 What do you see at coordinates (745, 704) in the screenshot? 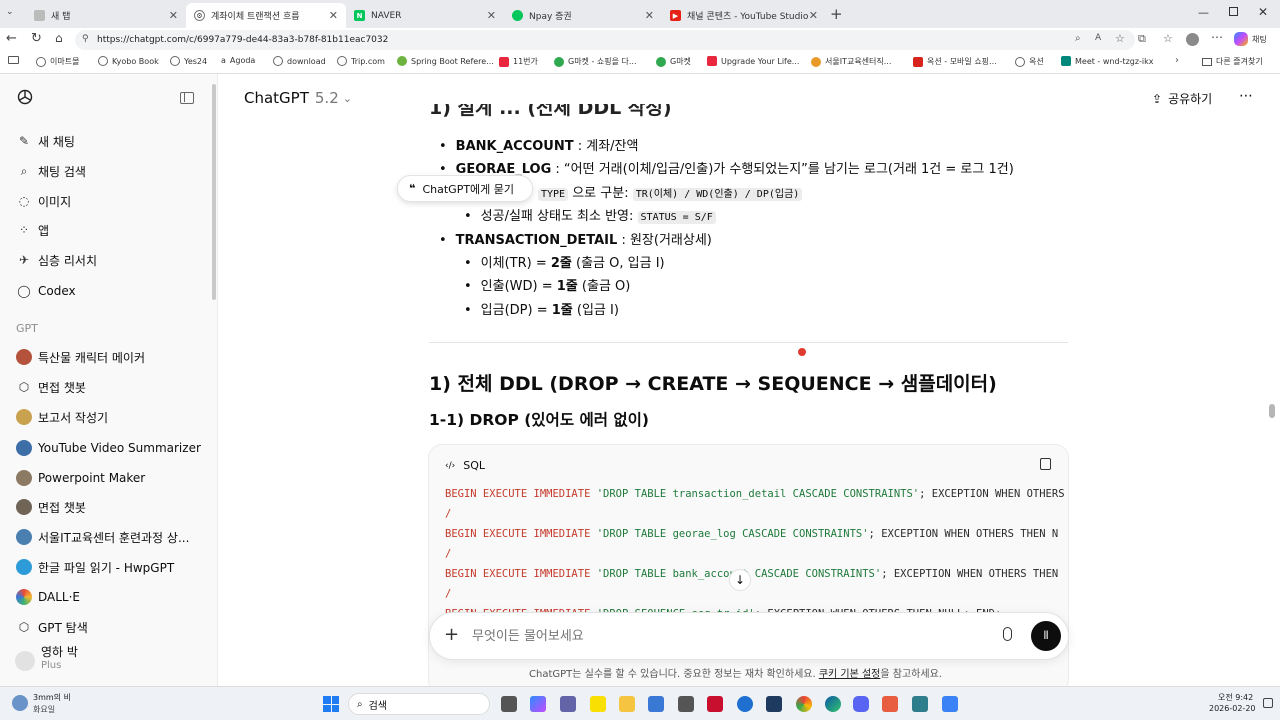
I see `maps-icon` at bounding box center [745, 704].